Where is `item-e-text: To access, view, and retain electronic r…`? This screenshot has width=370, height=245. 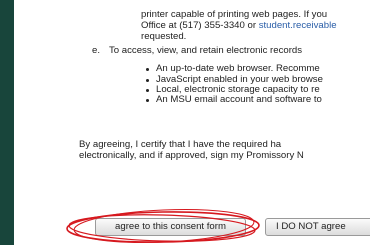 item-e-text: To access, view, and retain electronic r… is located at coordinates (206, 50).